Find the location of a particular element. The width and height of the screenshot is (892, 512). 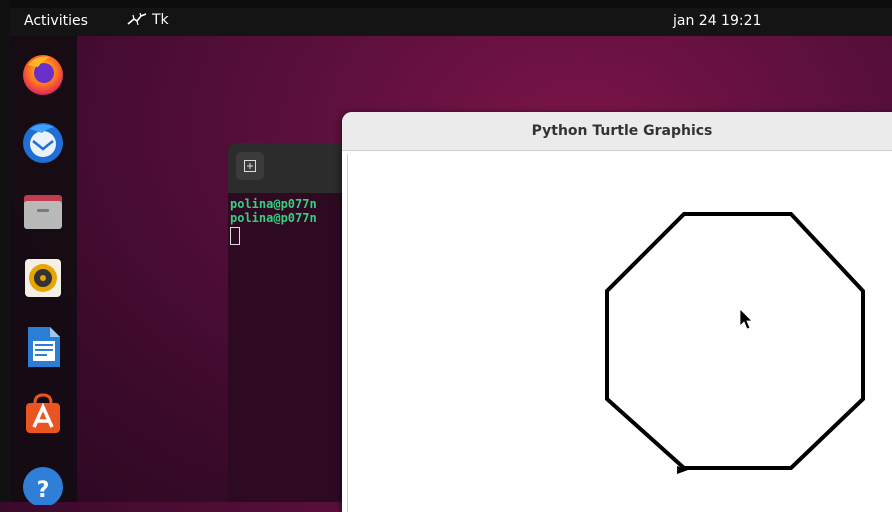

terminal-output: polina@p077n polina@p077n is located at coordinates (293, 220).